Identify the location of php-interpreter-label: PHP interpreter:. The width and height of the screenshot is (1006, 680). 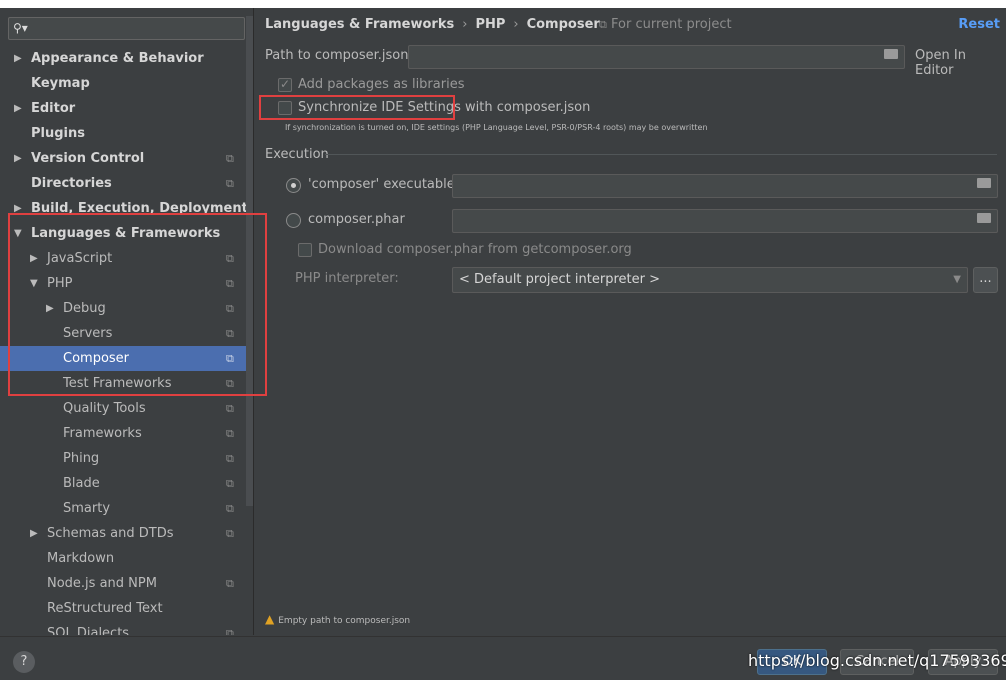
(347, 278).